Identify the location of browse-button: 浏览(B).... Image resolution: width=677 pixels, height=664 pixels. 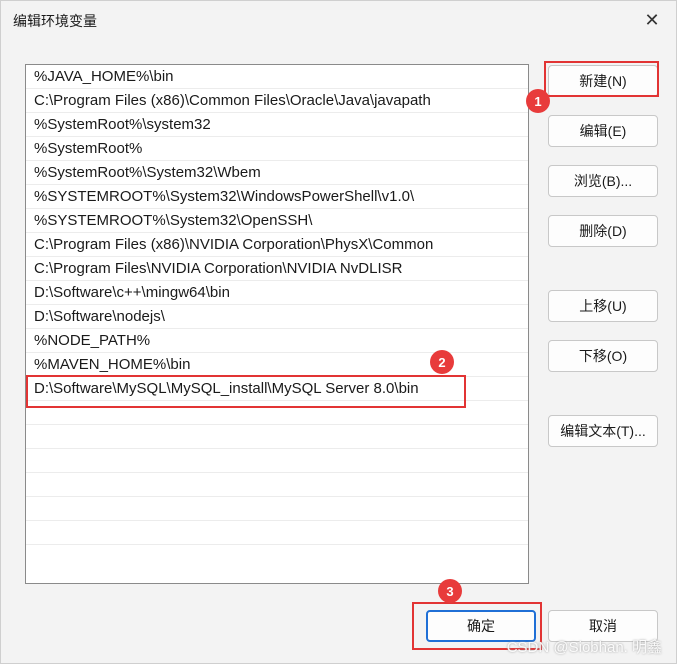
(603, 181).